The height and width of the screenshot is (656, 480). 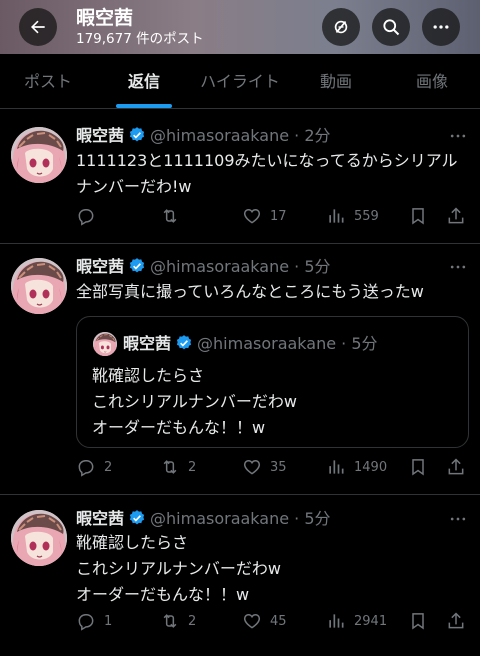 I want to click on more-horizontal-icon, so click(x=441, y=27).